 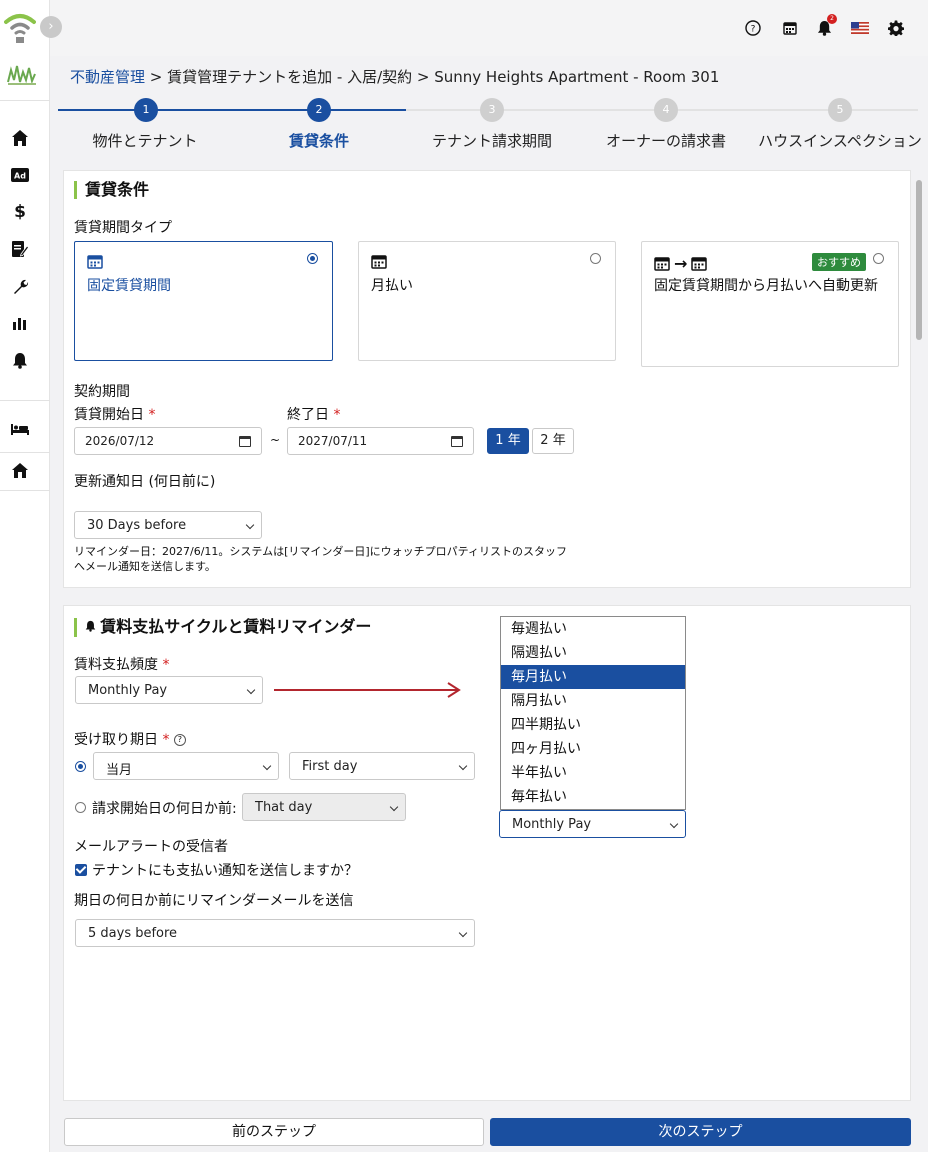 I want to click on section-title-payment-cycle: 賃料支払サイクルと賃料リマインダー, so click(x=222, y=627).